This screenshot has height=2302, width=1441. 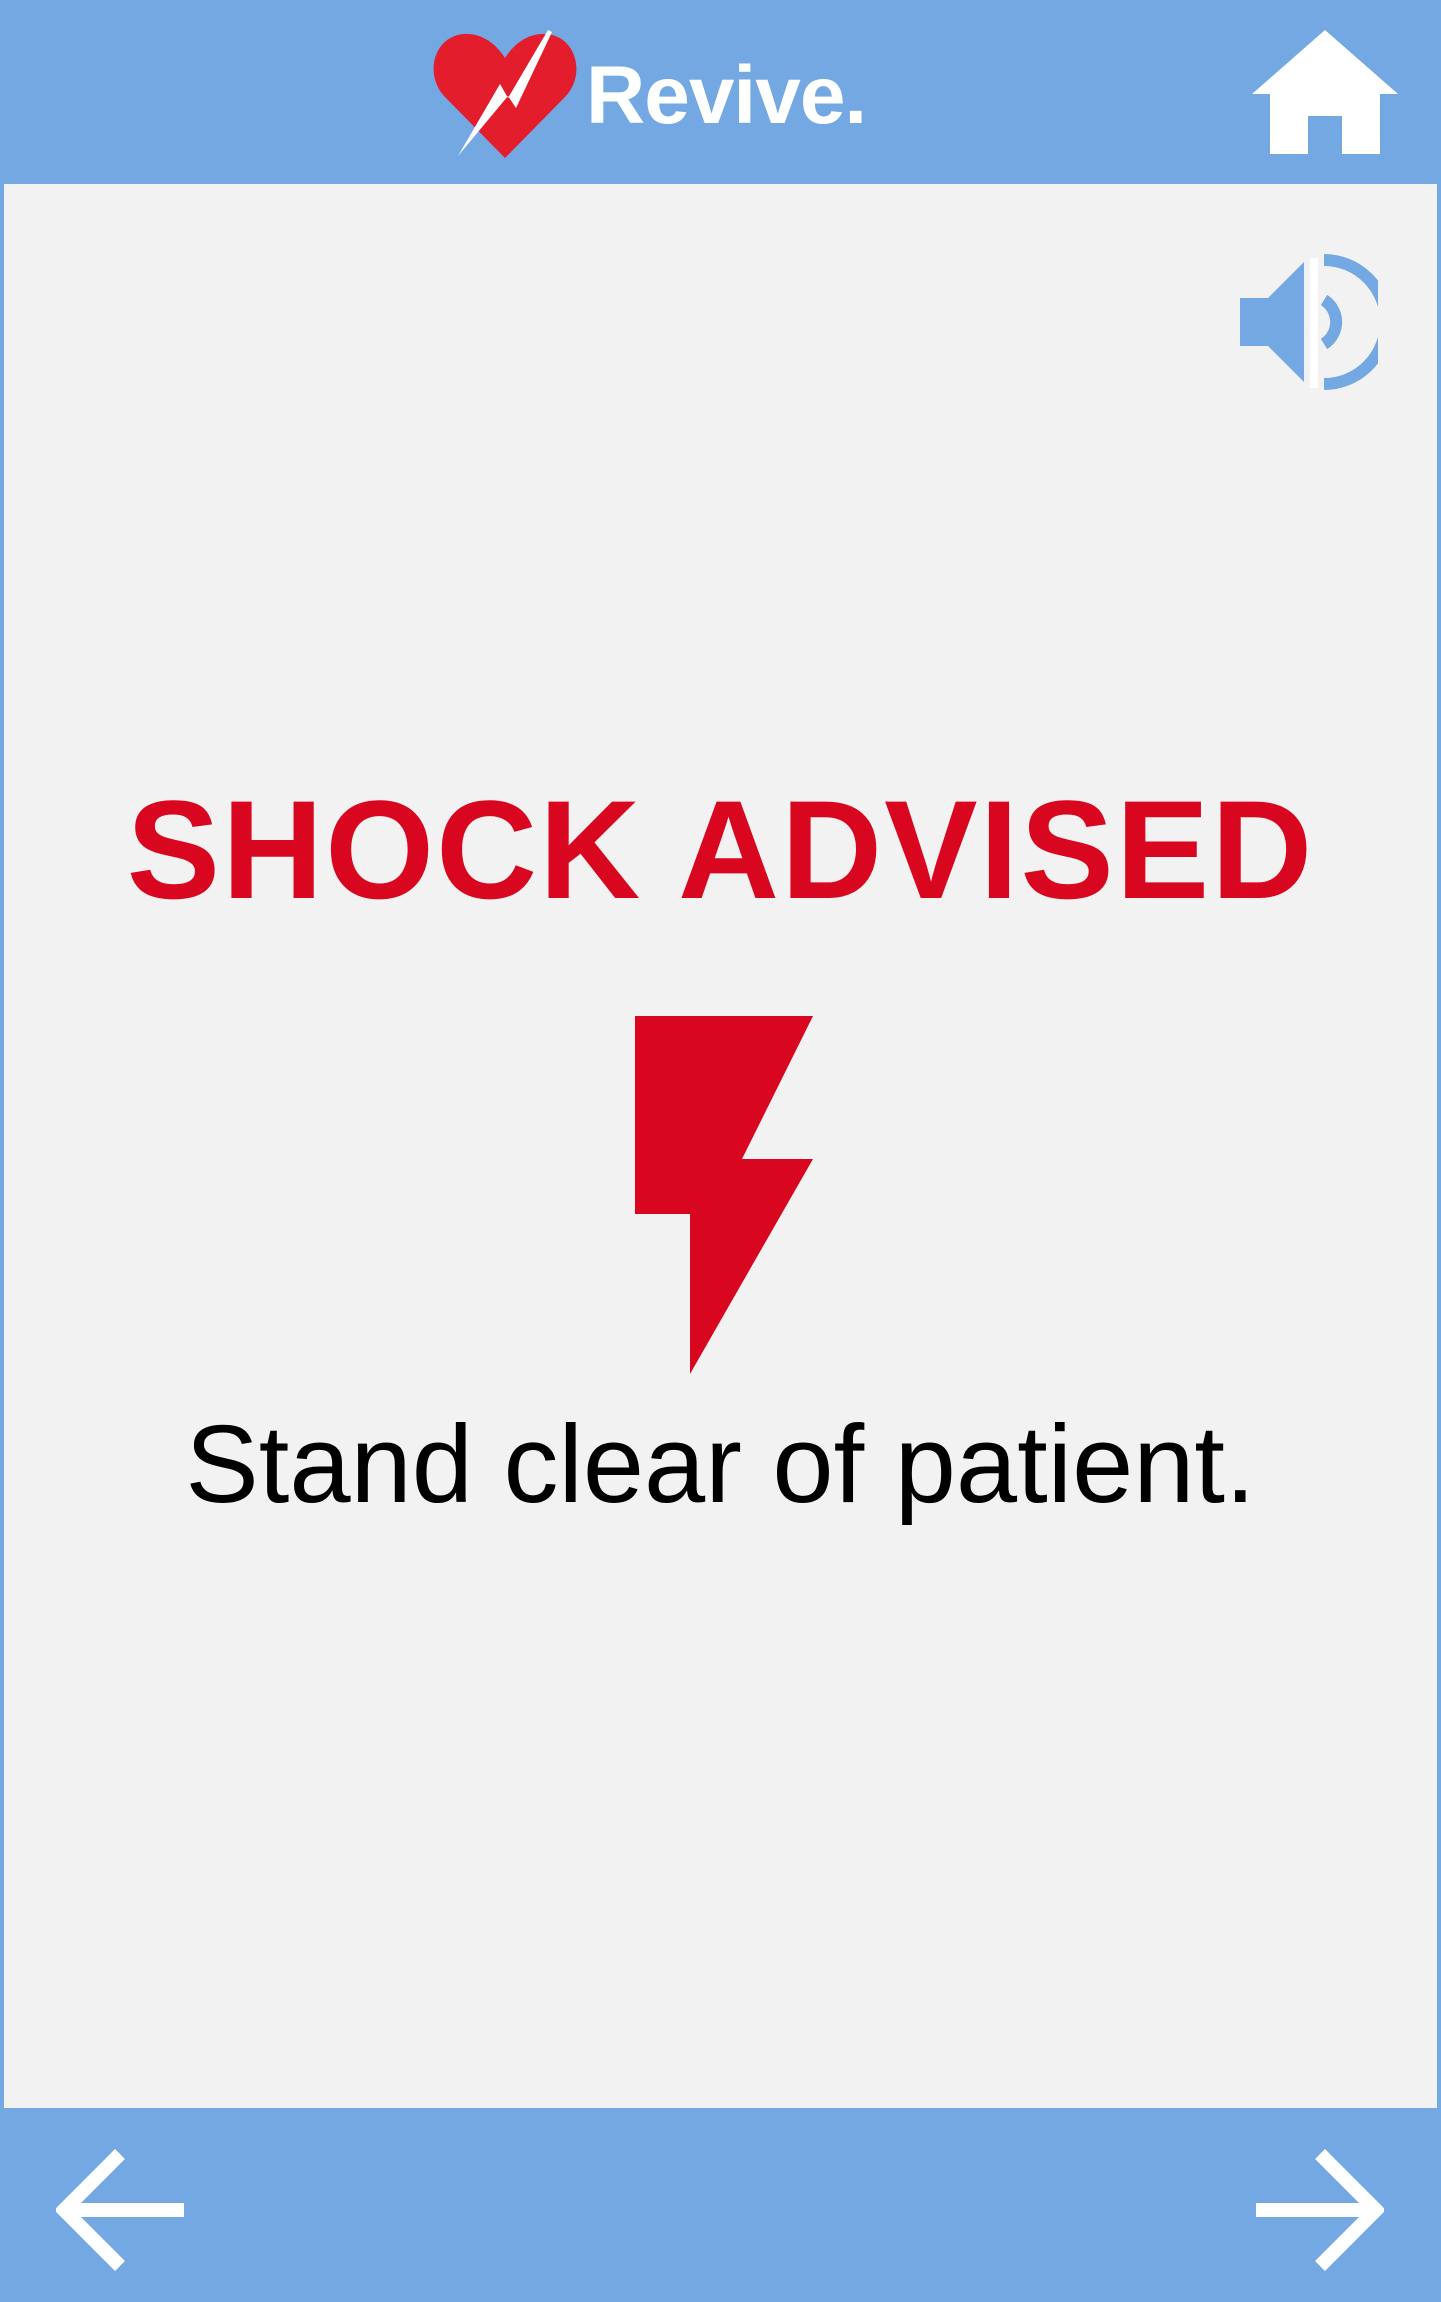 I want to click on audio-button, so click(x=1306, y=322).